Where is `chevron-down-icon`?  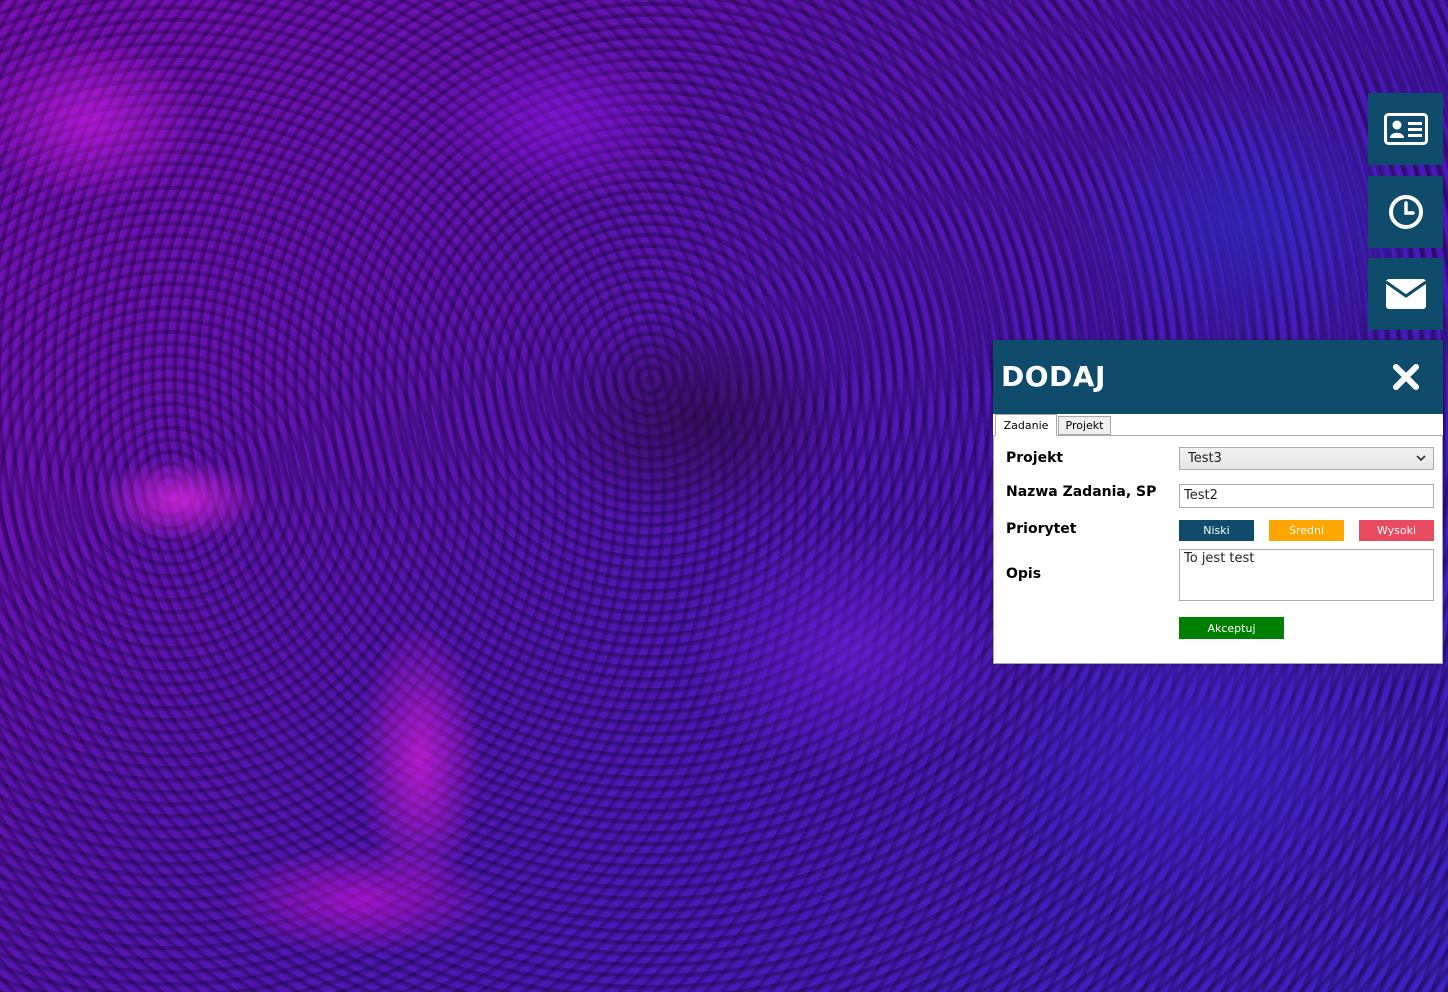
chevron-down-icon is located at coordinates (1421, 458).